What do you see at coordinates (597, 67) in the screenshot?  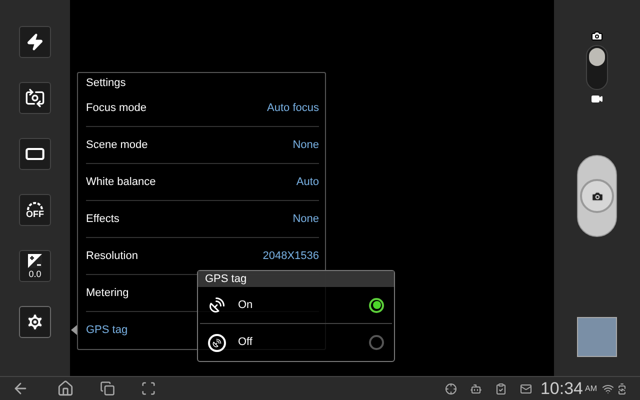 I see `mode-switch` at bounding box center [597, 67].